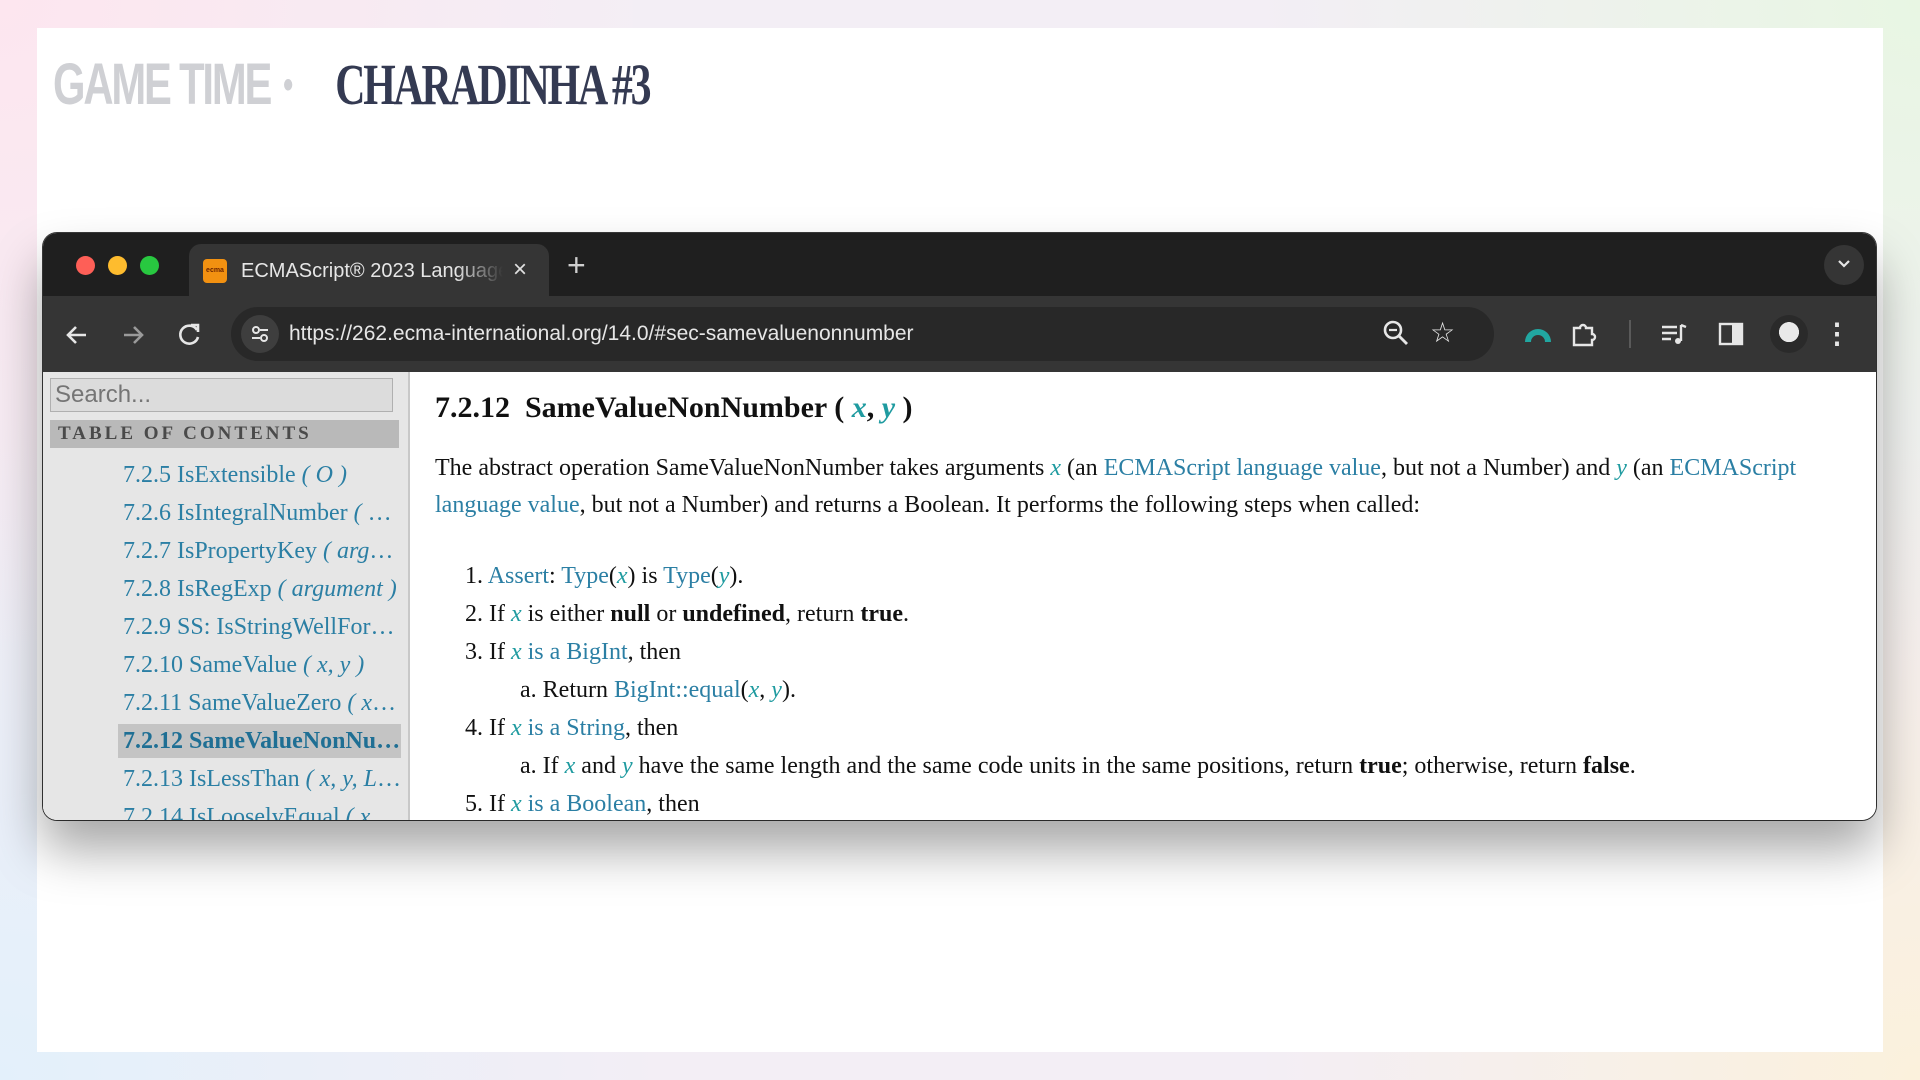 This screenshot has width=1920, height=1080. What do you see at coordinates (474, 804) in the screenshot?
I see `step-number: 5.` at bounding box center [474, 804].